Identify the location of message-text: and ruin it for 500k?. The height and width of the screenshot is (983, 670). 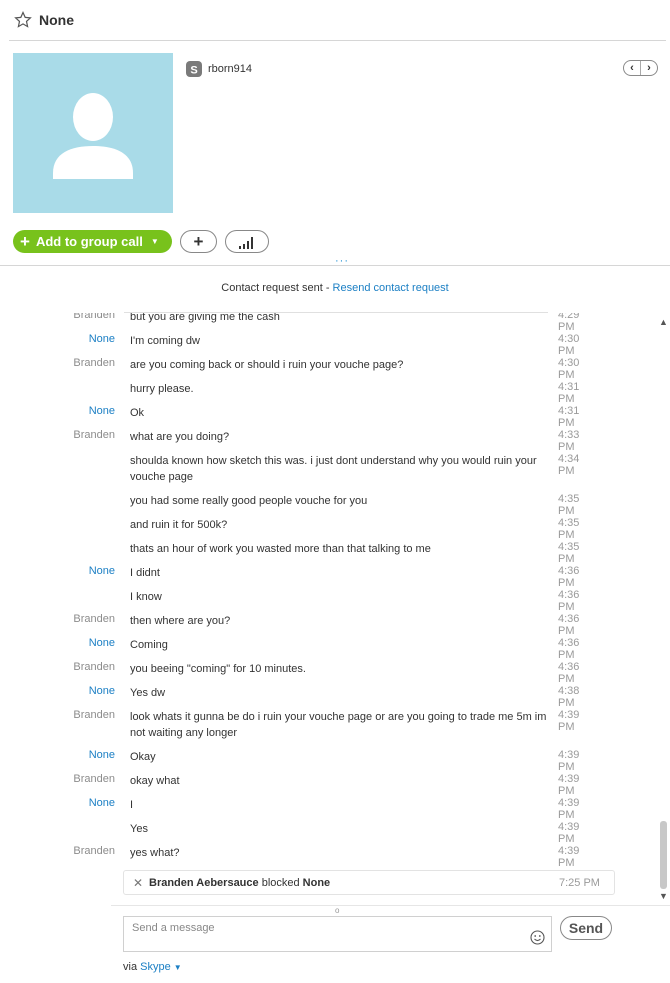
(179, 525).